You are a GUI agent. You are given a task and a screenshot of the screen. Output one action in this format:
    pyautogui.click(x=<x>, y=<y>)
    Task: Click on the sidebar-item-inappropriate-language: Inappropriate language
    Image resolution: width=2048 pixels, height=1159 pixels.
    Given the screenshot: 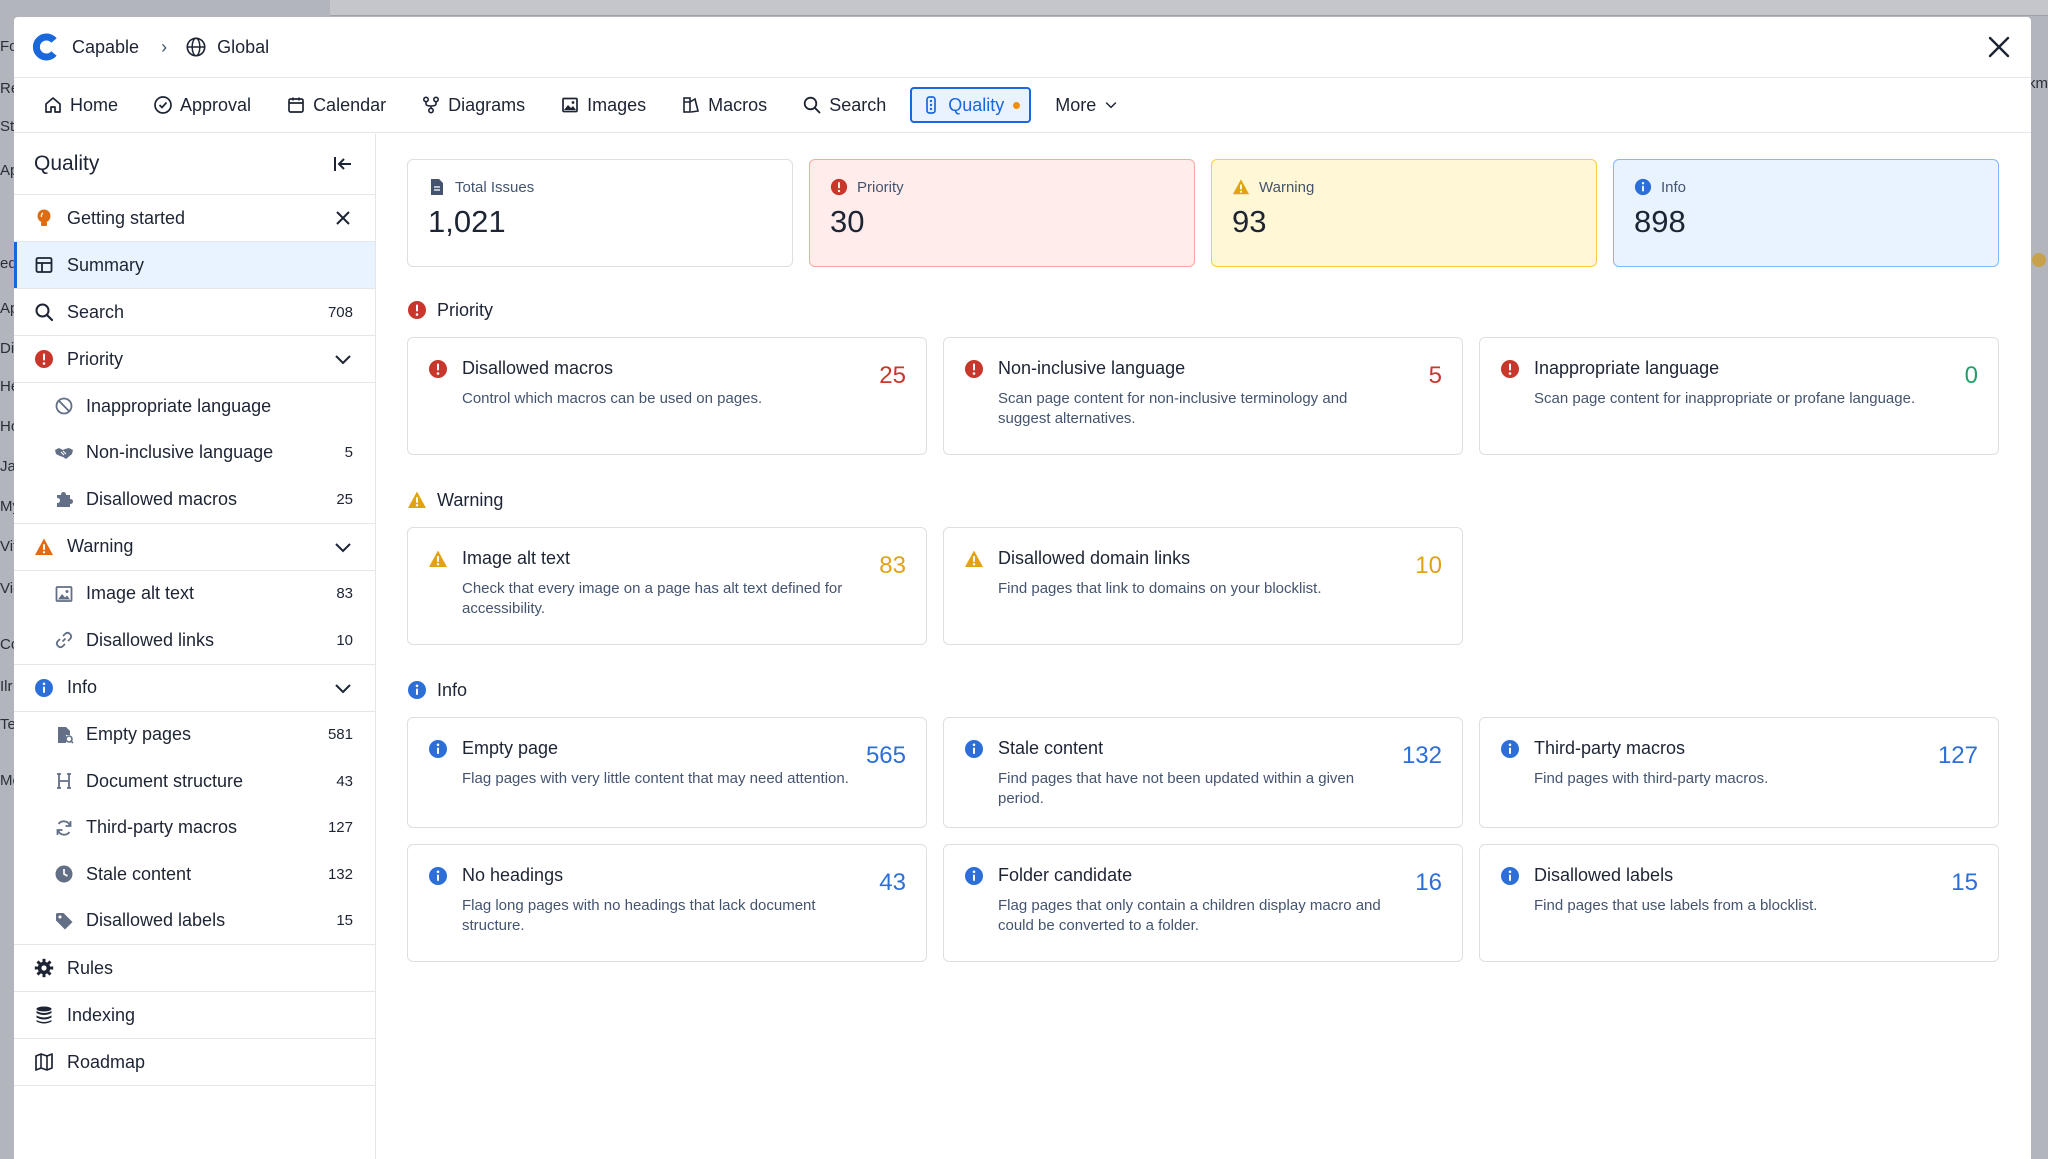 What is the action you would take?
    pyautogui.click(x=194, y=406)
    